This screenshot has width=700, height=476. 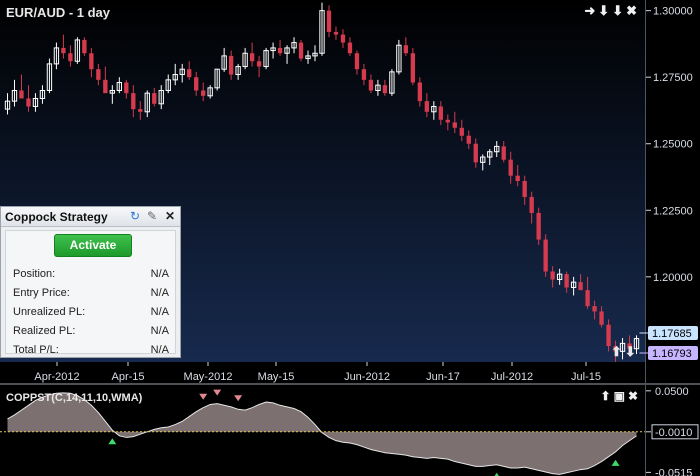 I want to click on restore-icon: ▣, so click(x=619, y=396).